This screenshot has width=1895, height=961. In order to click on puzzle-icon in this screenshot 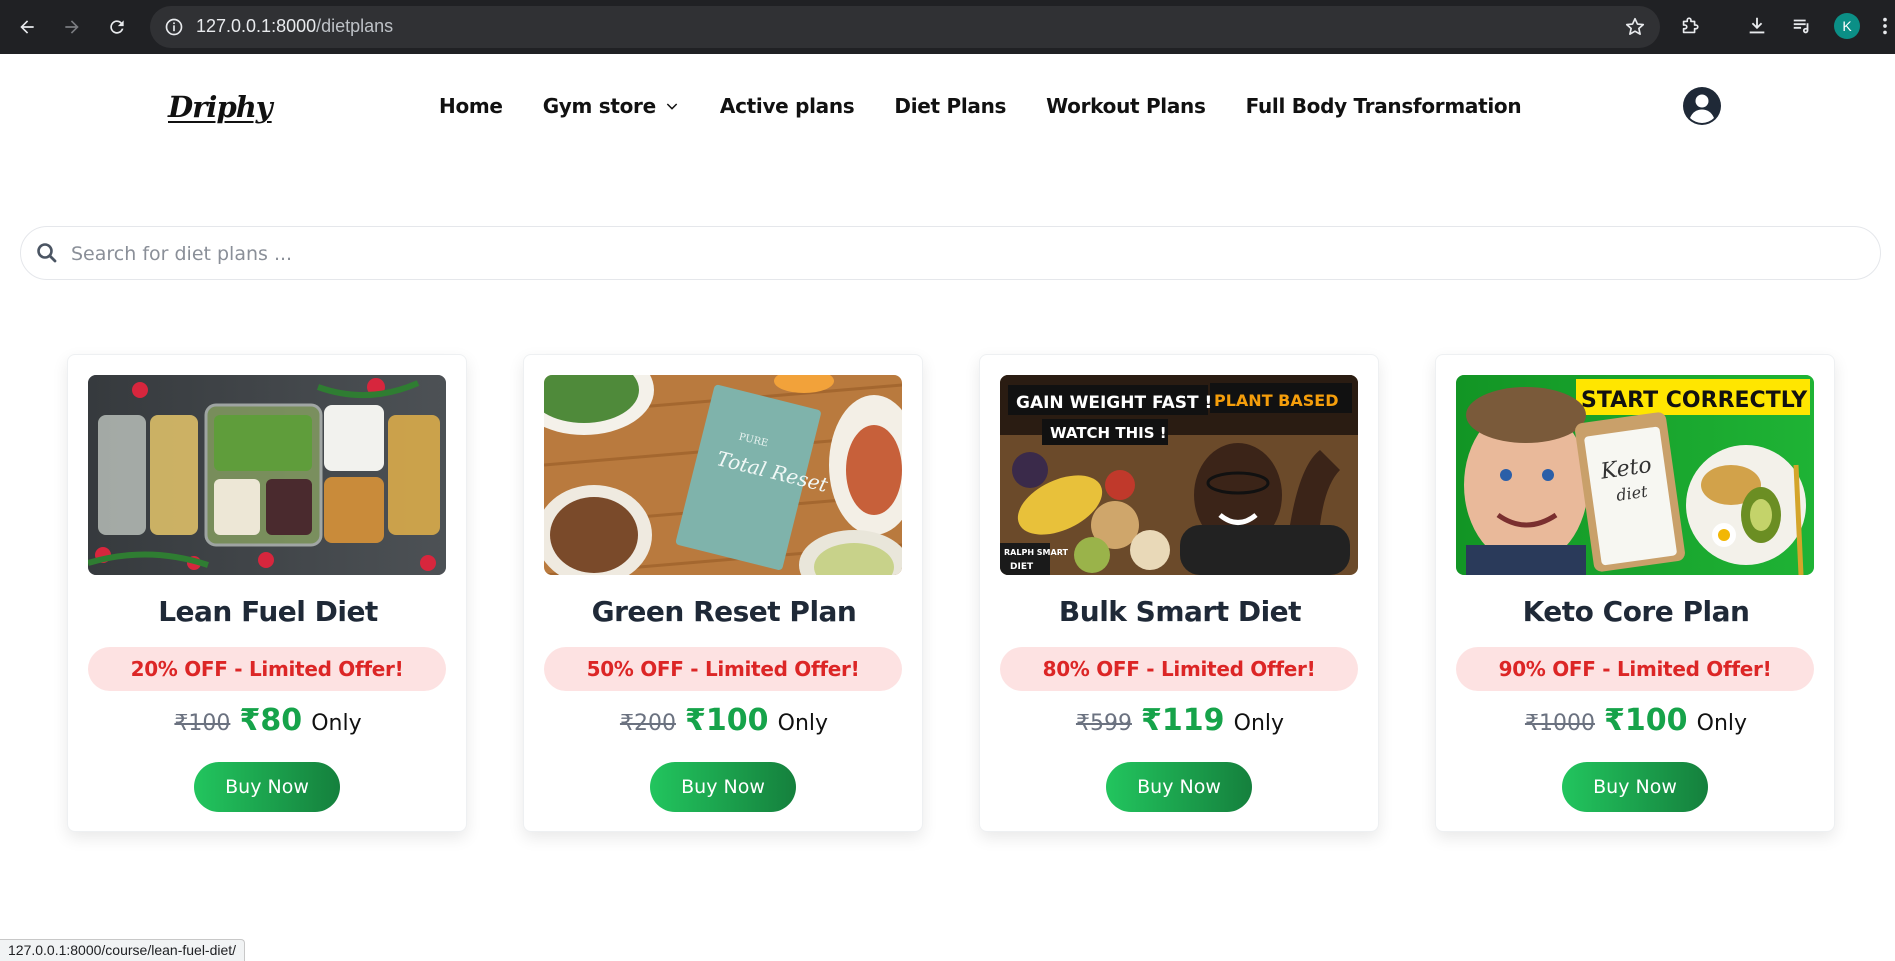, I will do `click(1690, 25)`.